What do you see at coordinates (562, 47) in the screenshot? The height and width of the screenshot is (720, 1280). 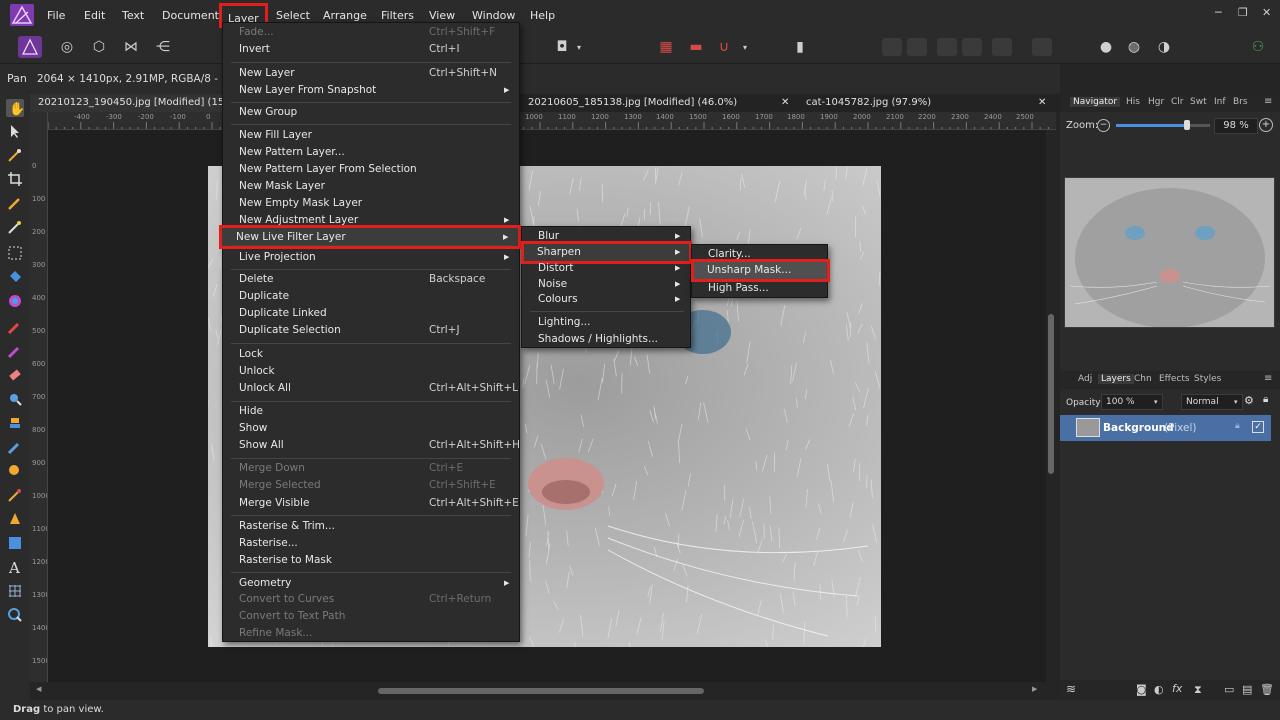 I see `view-mode-icon: ◘` at bounding box center [562, 47].